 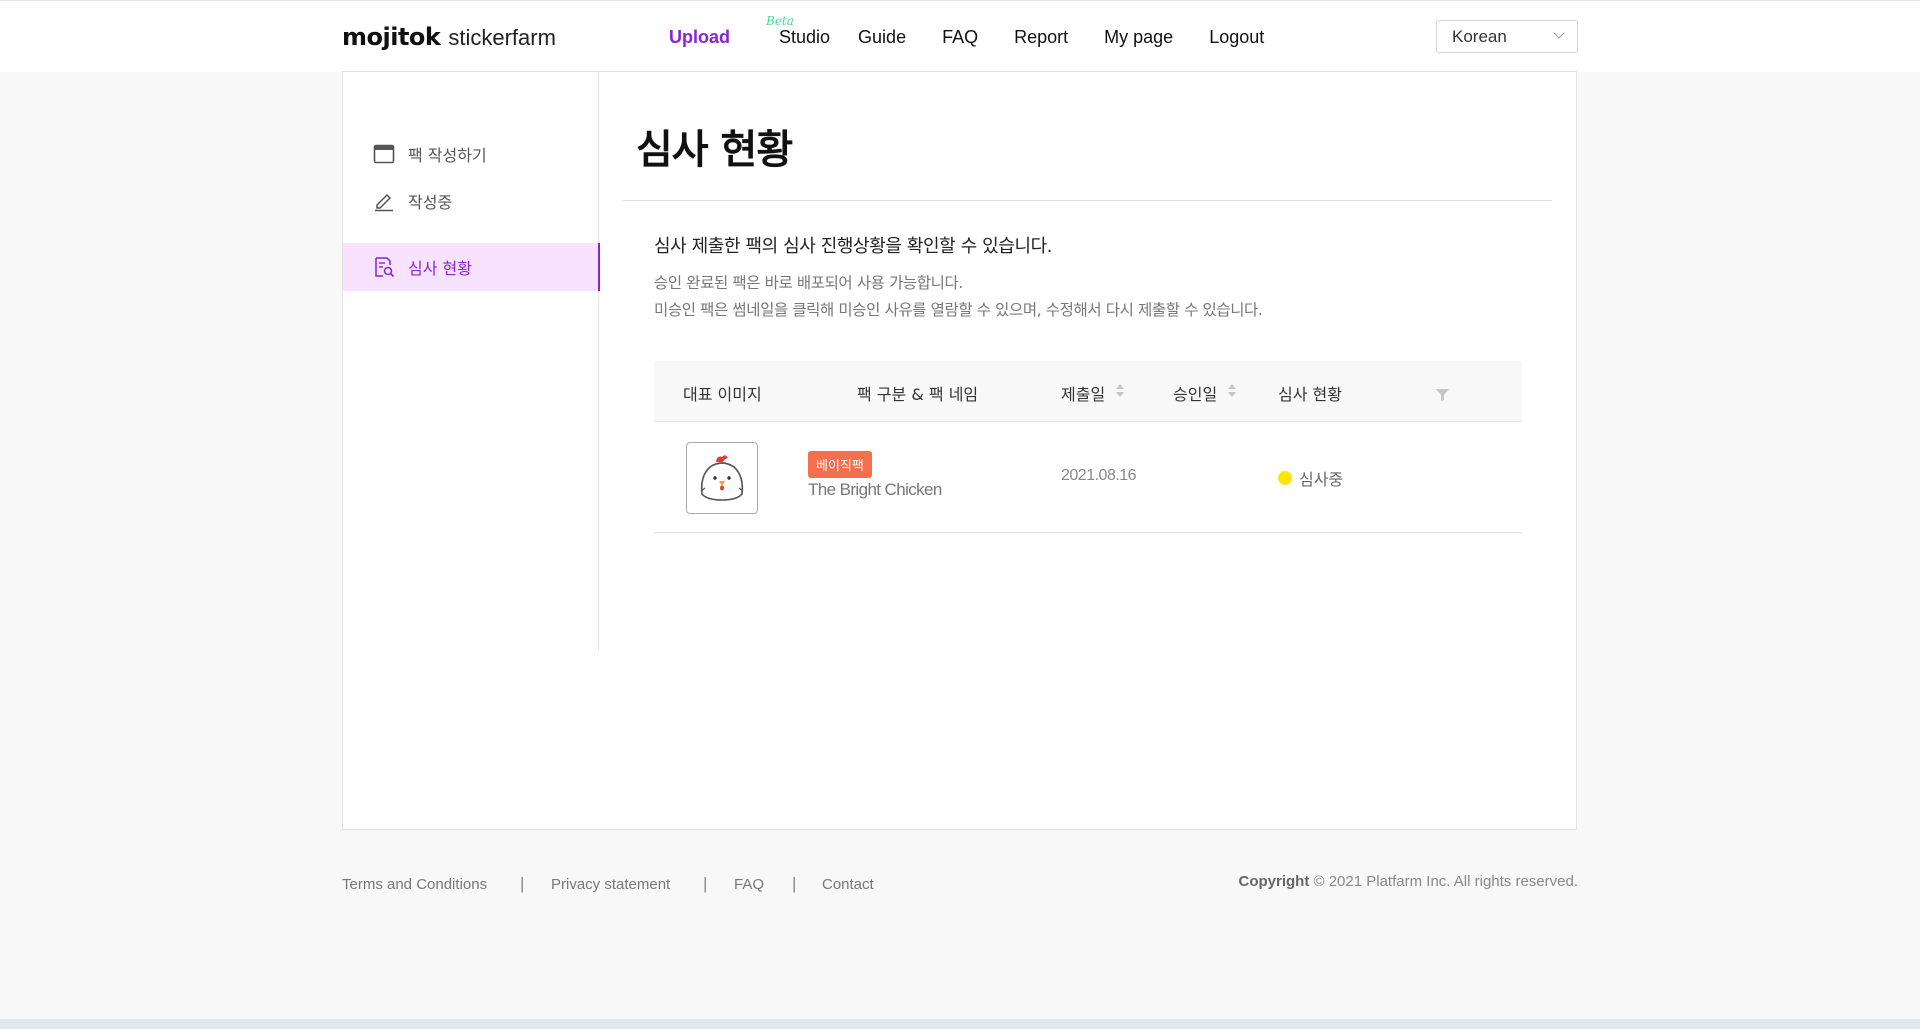 I want to click on document-search-icon, so click(x=384, y=267).